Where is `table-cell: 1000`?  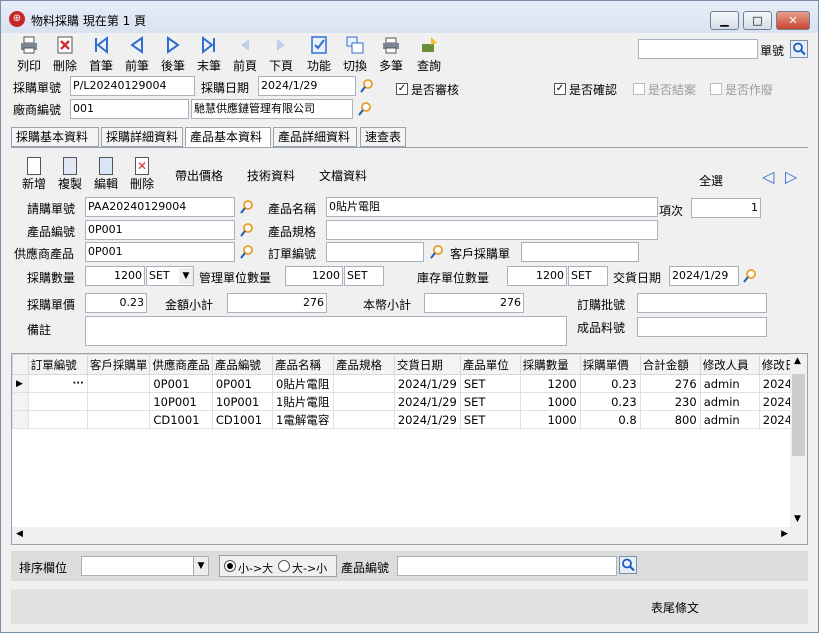 table-cell: 1000 is located at coordinates (550, 401).